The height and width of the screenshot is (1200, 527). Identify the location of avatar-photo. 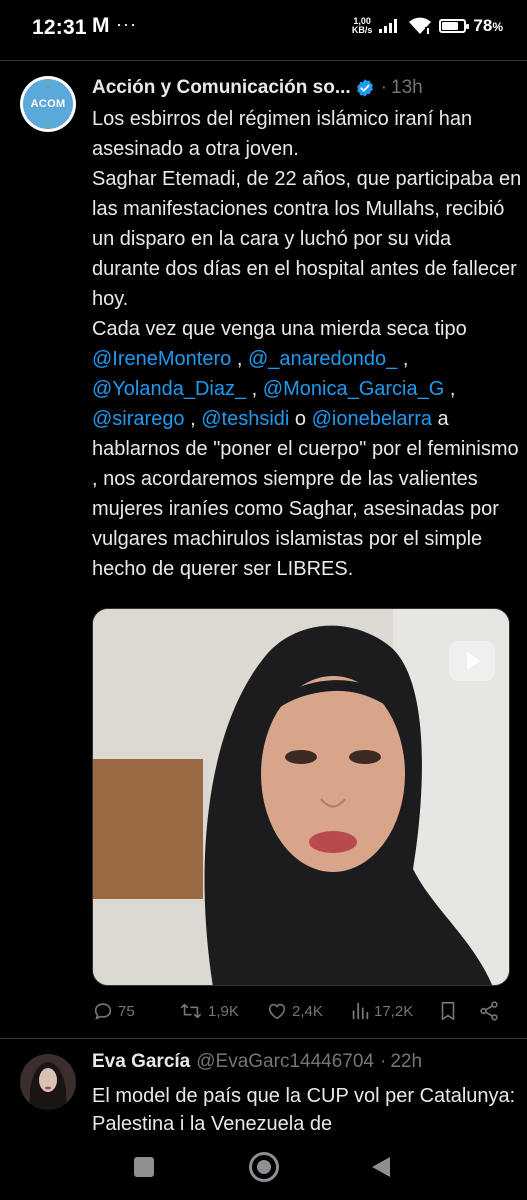
(48, 1082).